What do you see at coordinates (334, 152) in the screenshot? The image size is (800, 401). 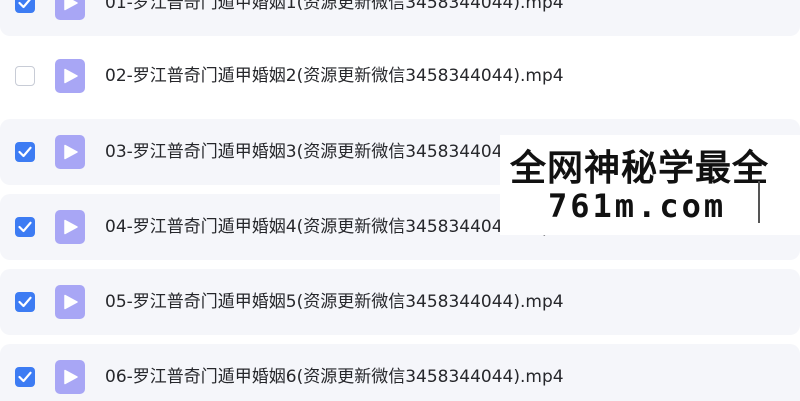 I see `file-name: 03-罗江普奇门遁甲婚姻3(资源更新微信3458344044).mp4` at bounding box center [334, 152].